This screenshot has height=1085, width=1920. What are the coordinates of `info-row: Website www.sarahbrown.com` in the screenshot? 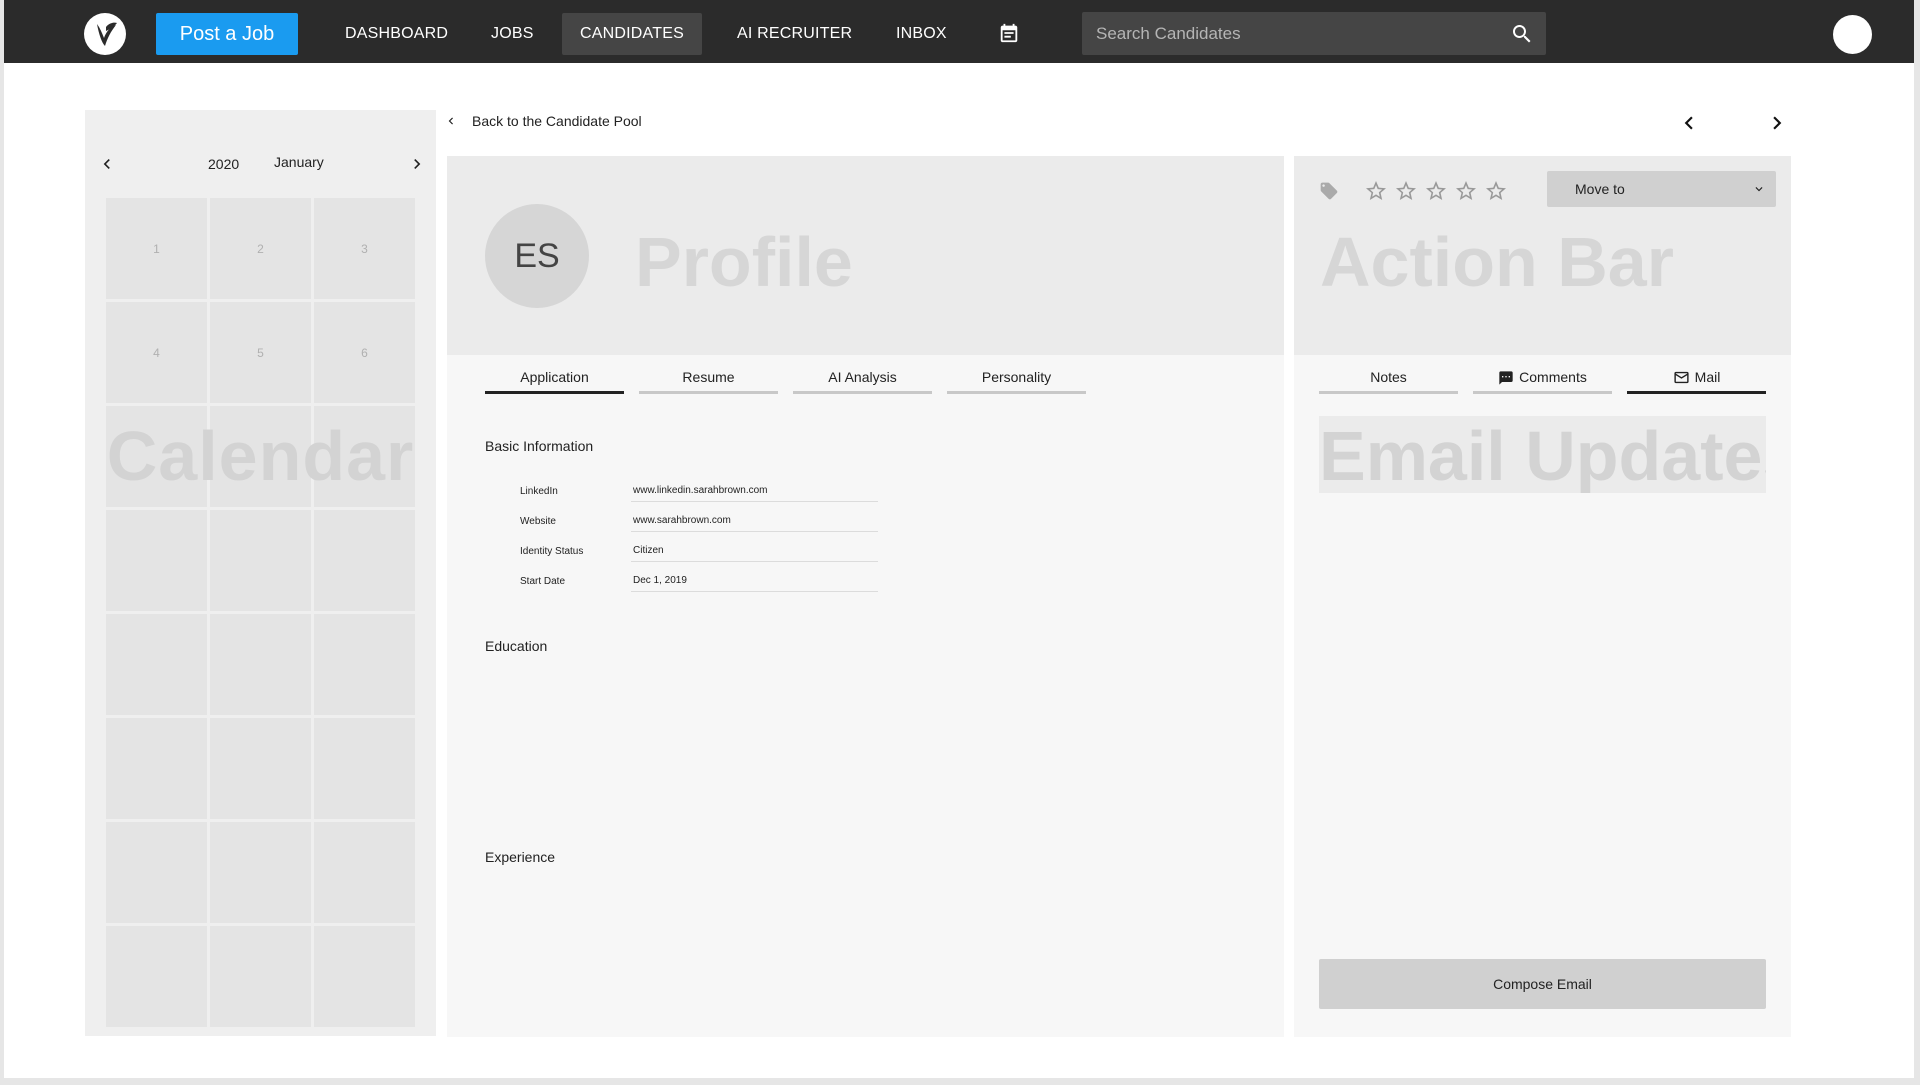 It's located at (699, 521).